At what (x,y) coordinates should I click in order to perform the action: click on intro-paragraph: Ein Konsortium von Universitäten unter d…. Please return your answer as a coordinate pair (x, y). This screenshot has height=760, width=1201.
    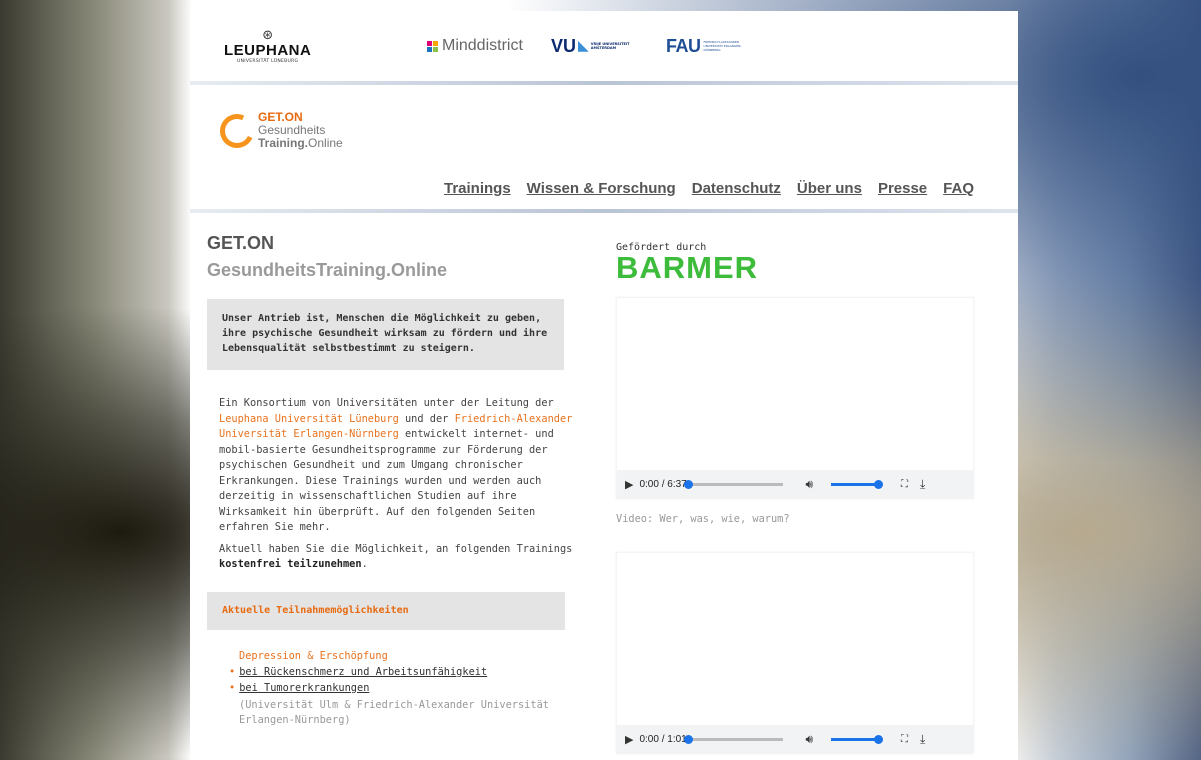
    Looking at the image, I should click on (400, 466).